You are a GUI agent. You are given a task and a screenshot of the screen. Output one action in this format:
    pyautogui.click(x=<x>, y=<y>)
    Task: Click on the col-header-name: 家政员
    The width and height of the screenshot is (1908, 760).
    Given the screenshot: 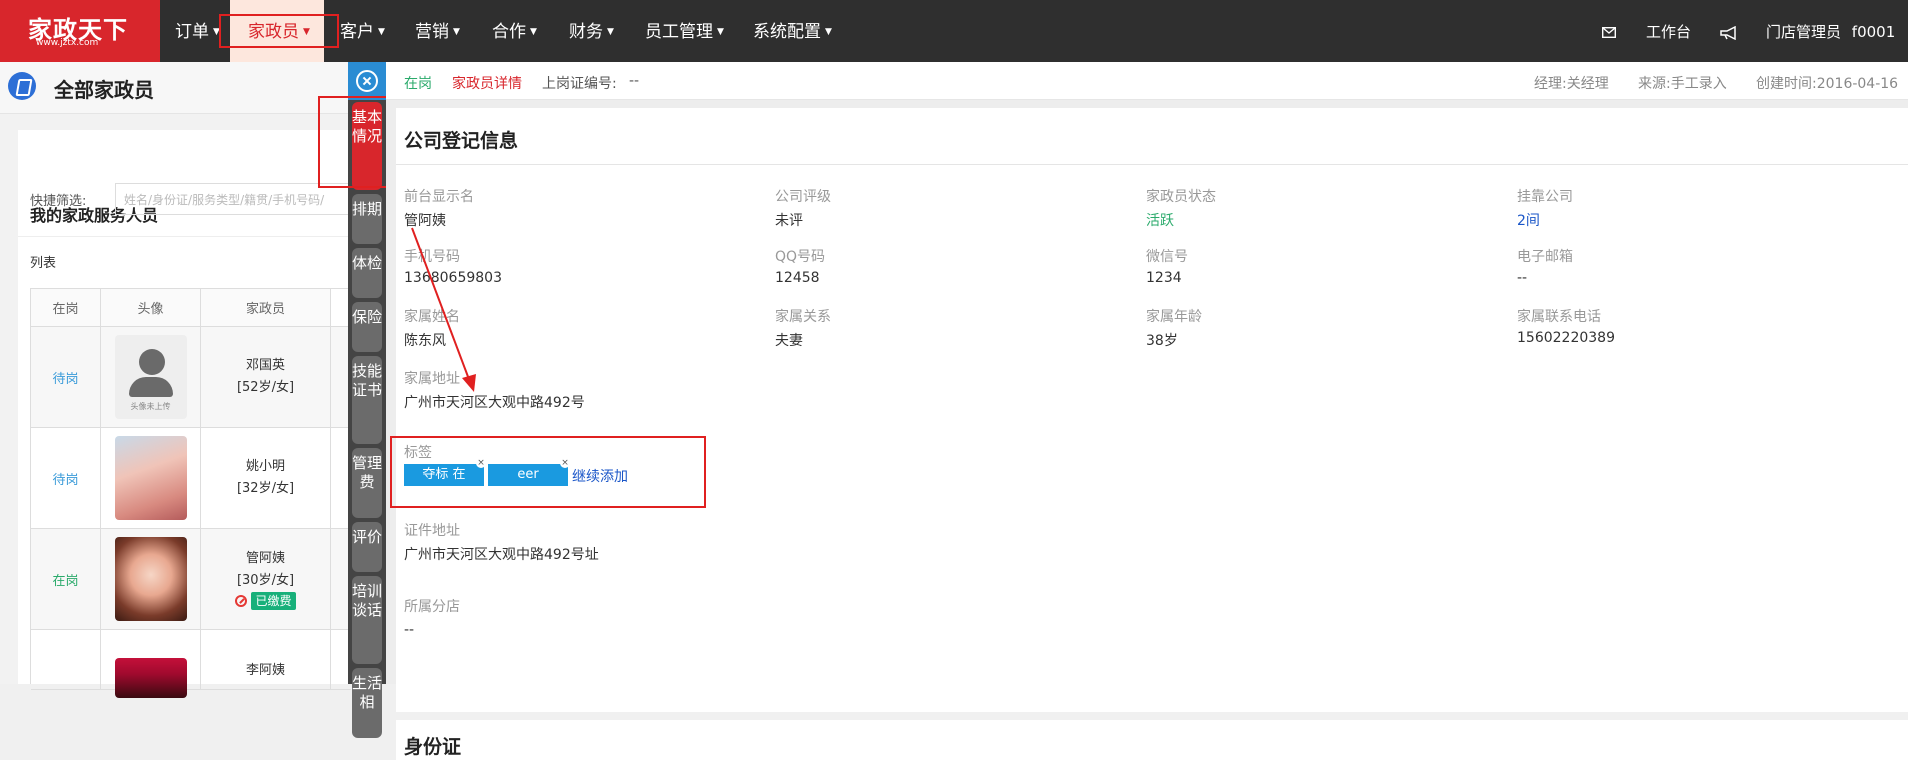 What is the action you would take?
    pyautogui.click(x=266, y=307)
    